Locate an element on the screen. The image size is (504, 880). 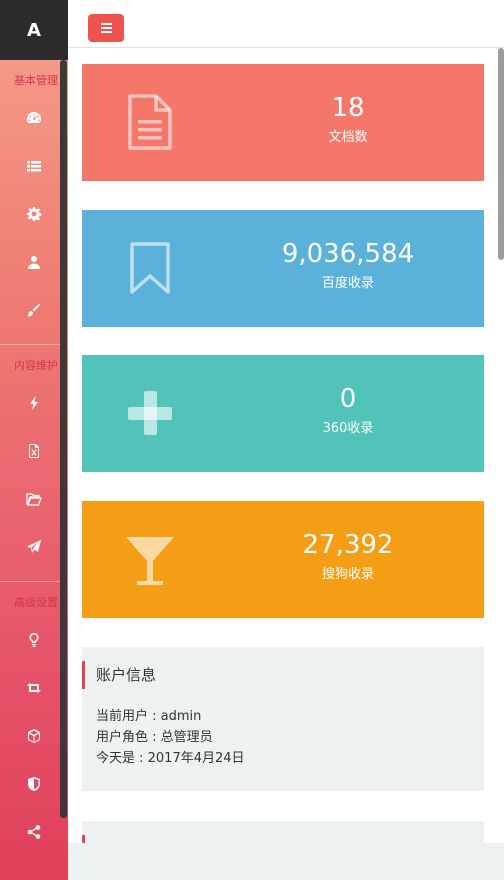
sidebar-item-ideas is located at coordinates (34, 640).